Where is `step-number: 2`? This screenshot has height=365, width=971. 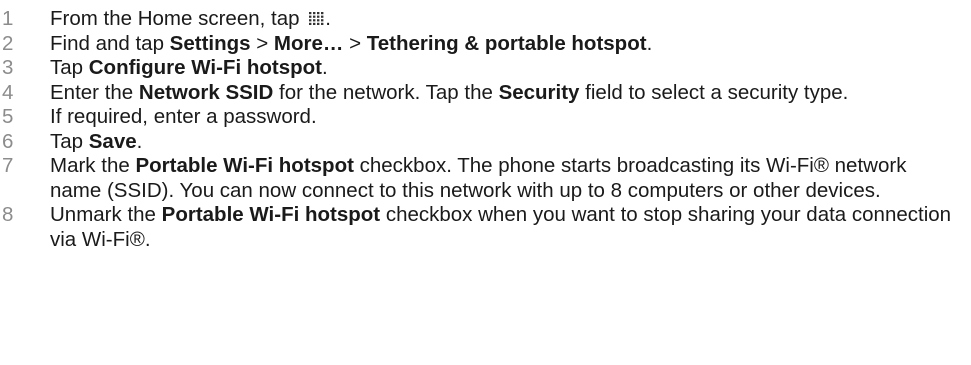 step-number: 2 is located at coordinates (8, 43).